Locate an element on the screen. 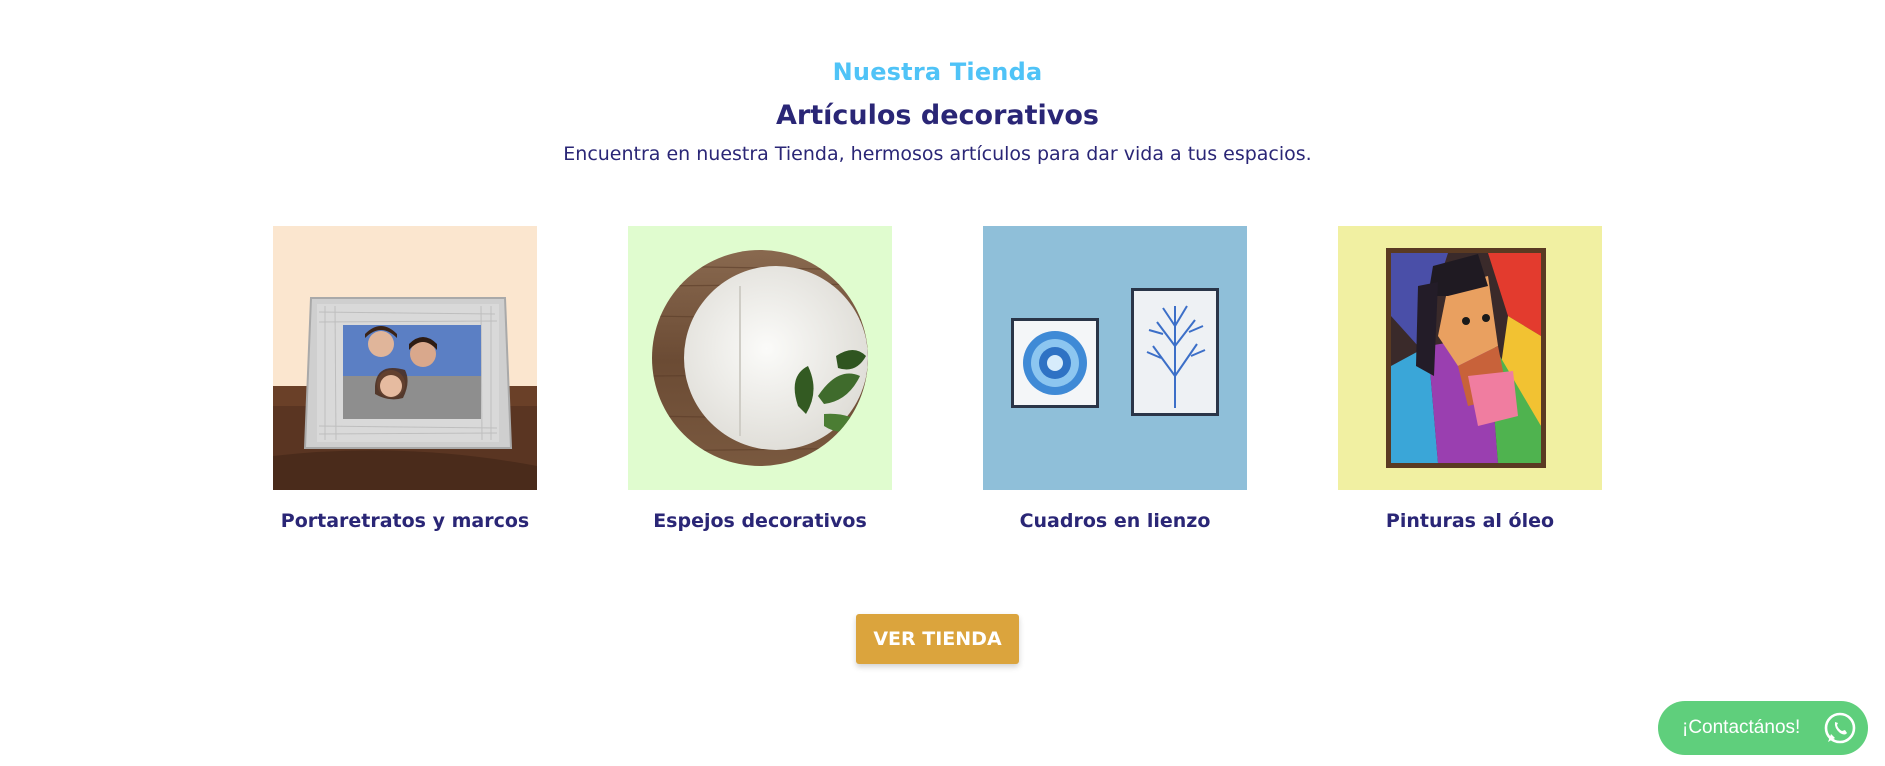  product-card-espejos: Espejos decorativos is located at coordinates (760, 379).